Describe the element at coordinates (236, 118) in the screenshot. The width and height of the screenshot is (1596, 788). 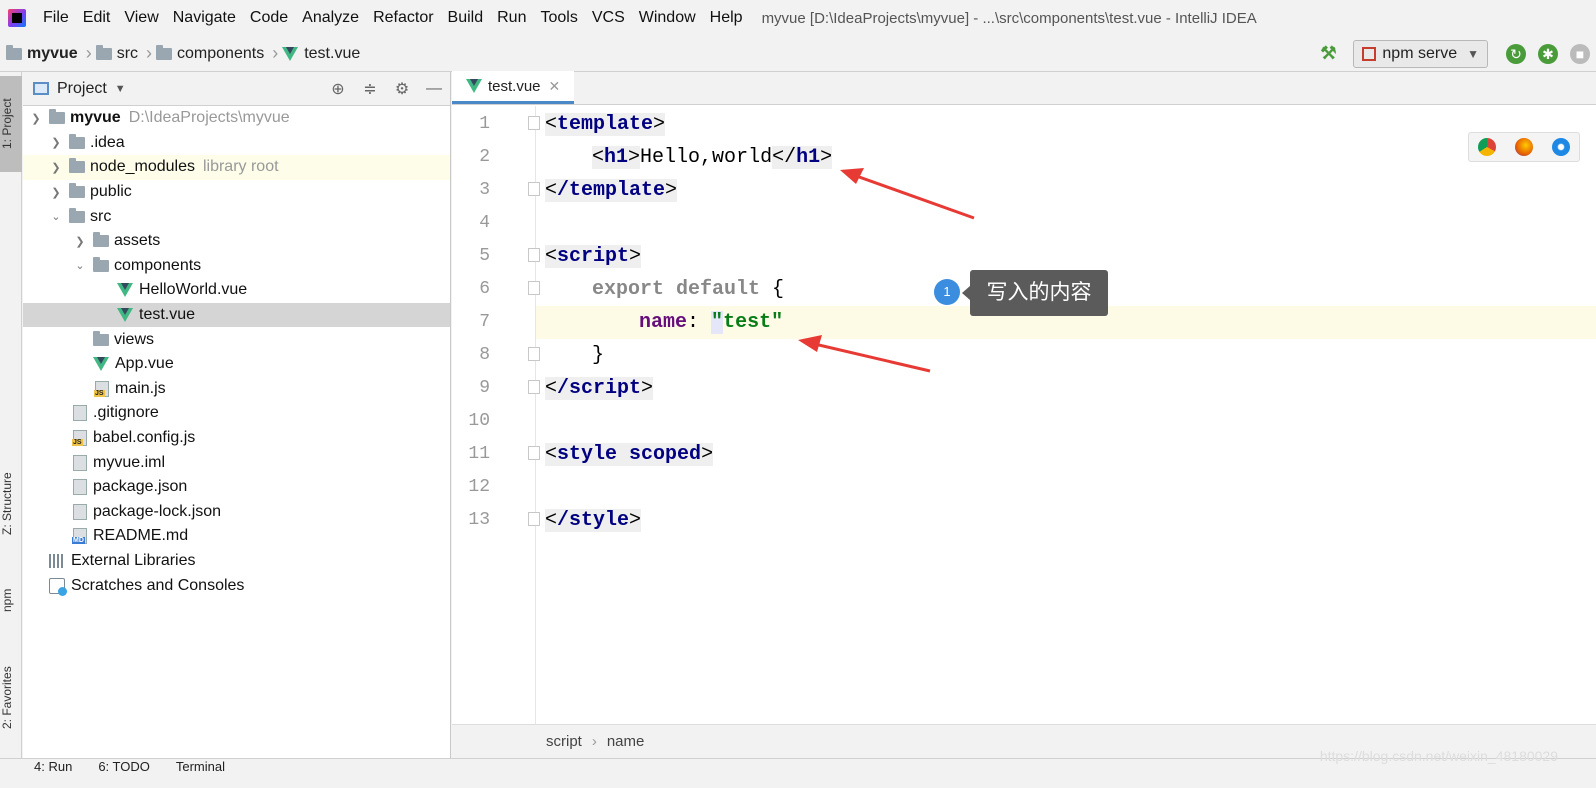
I see `tree-item-myvue: ❯ myvue D:\IdeaProjects\myvue` at that location.